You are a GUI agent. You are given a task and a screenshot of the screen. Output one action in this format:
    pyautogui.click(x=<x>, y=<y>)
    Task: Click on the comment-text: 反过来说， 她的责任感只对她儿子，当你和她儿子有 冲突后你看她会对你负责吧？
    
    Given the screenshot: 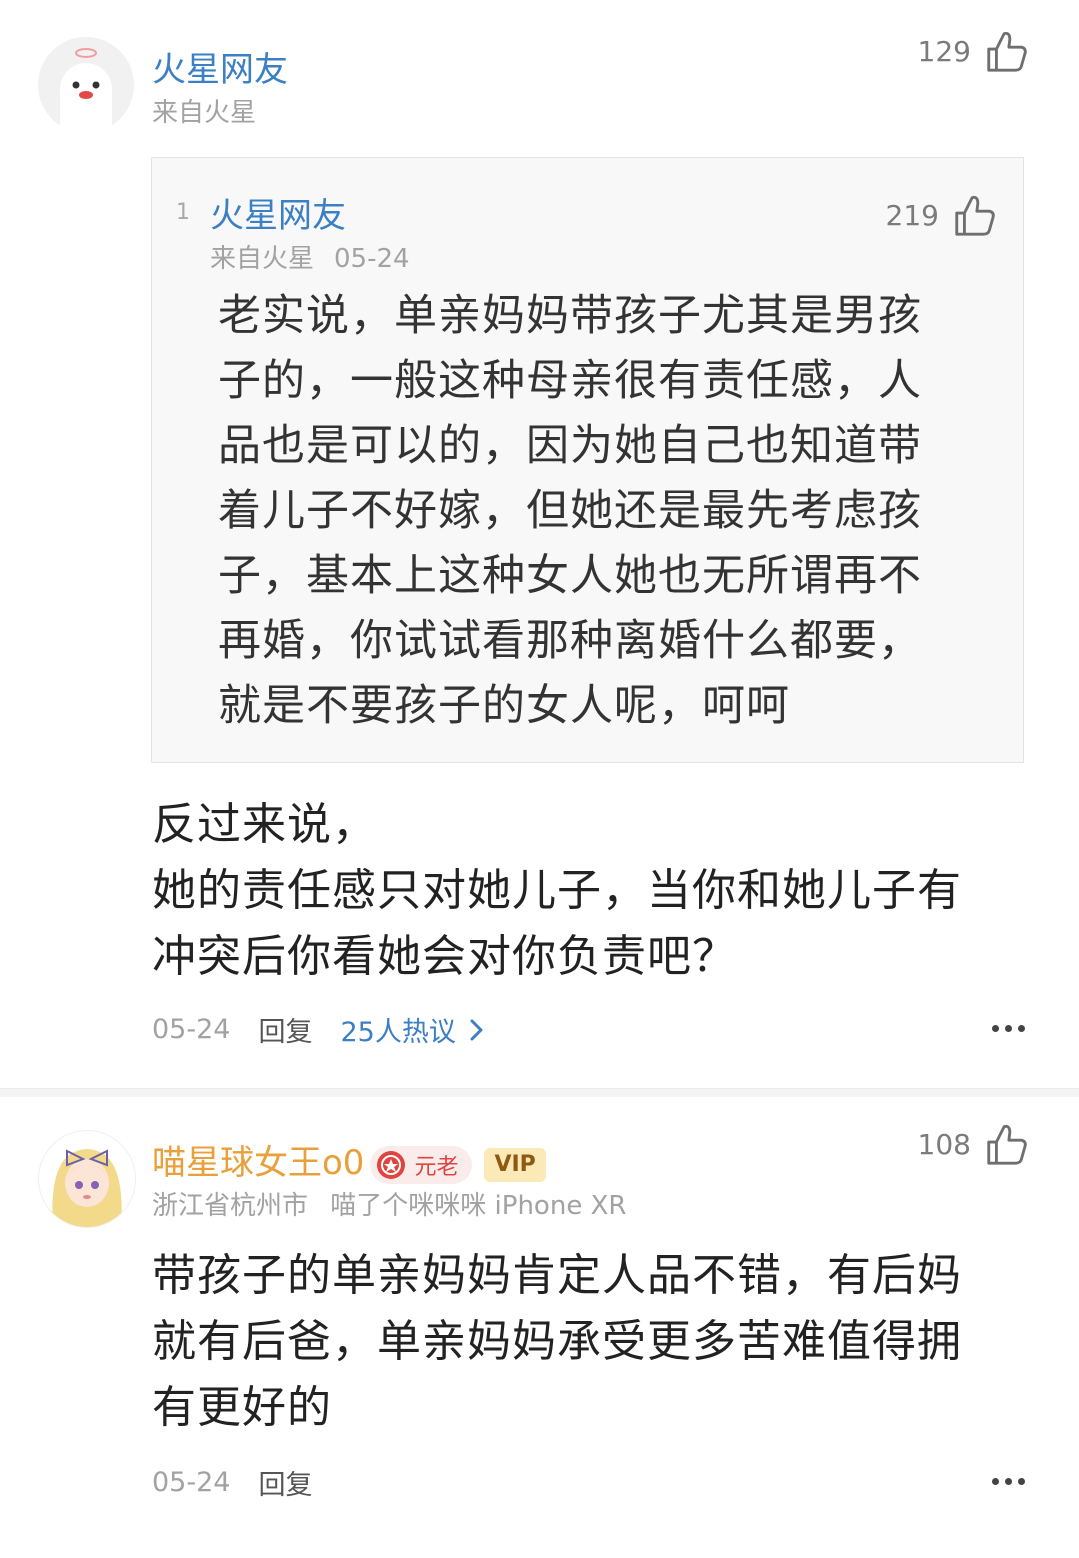 What is the action you would take?
    pyautogui.click(x=597, y=891)
    